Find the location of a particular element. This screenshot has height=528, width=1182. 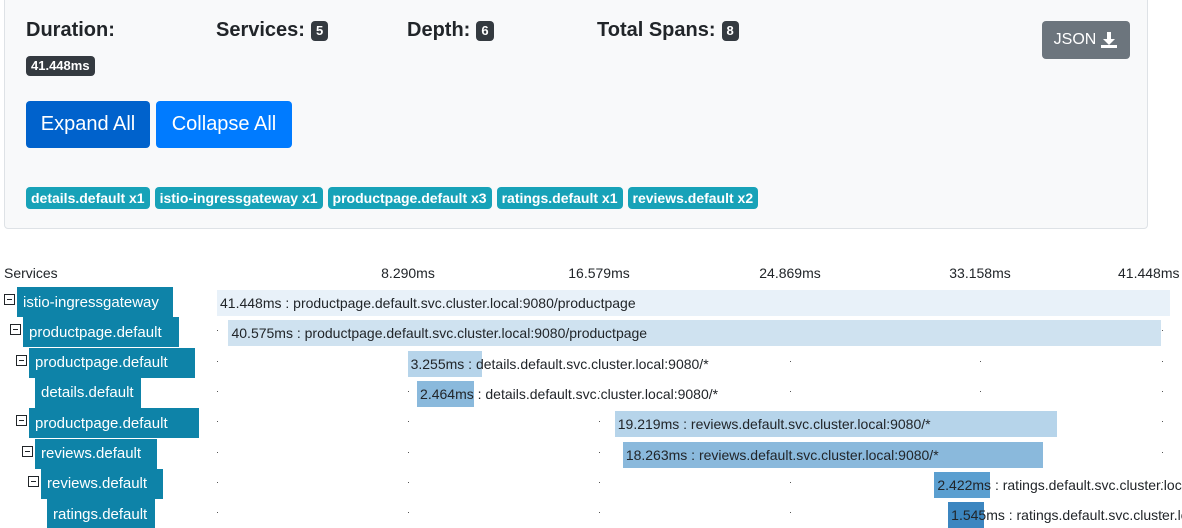

service-label: ratings.default is located at coordinates (101, 513).